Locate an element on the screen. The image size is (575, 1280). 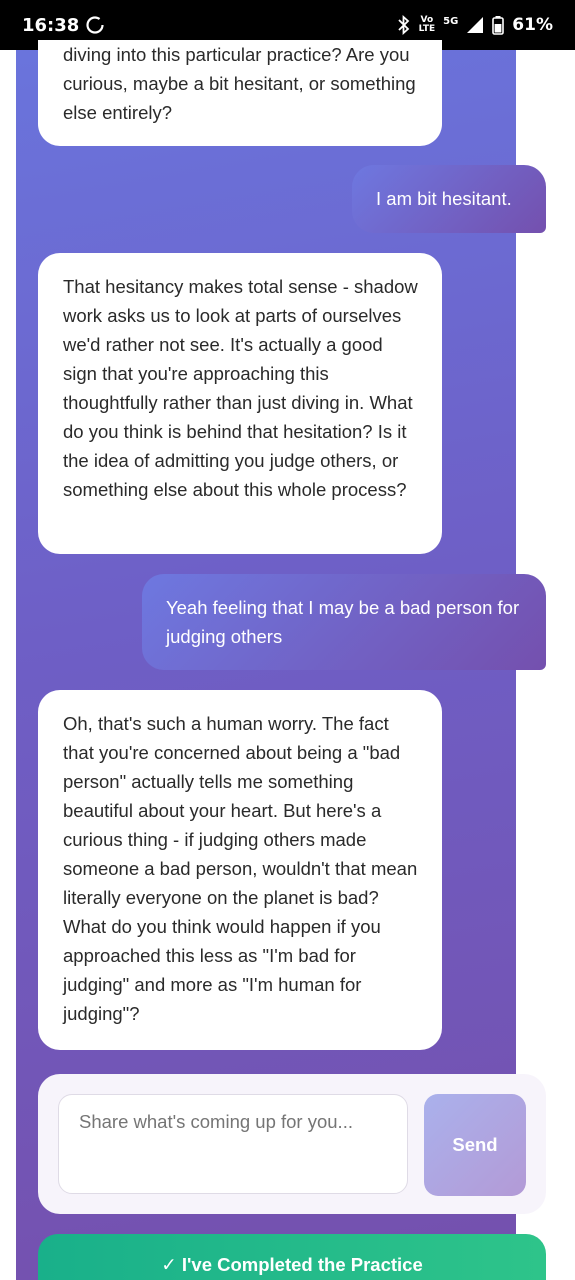
composer-card: Send is located at coordinates (292, 1144).